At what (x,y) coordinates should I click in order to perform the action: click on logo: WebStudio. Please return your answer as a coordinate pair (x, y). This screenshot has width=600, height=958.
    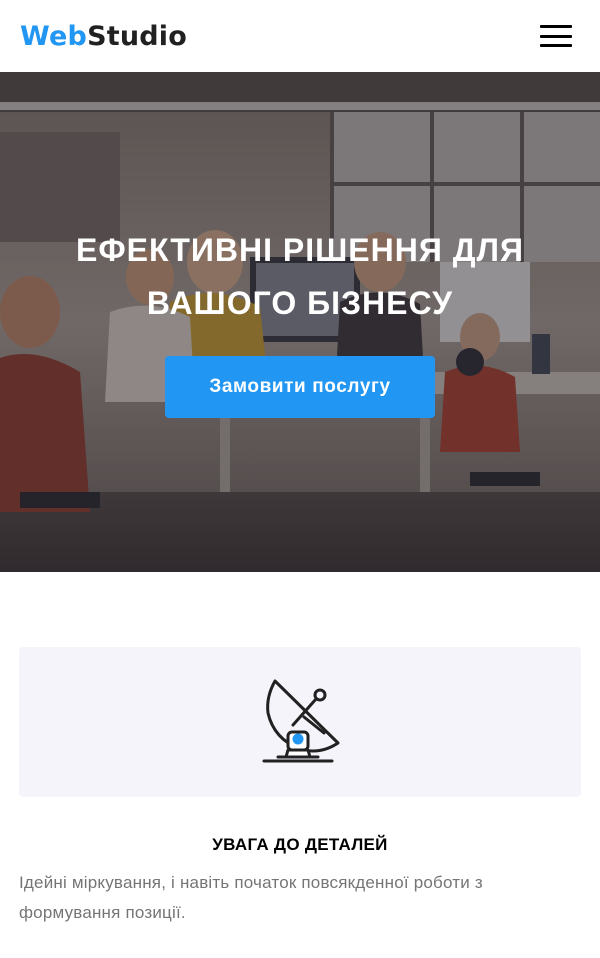
    Looking at the image, I should click on (103, 36).